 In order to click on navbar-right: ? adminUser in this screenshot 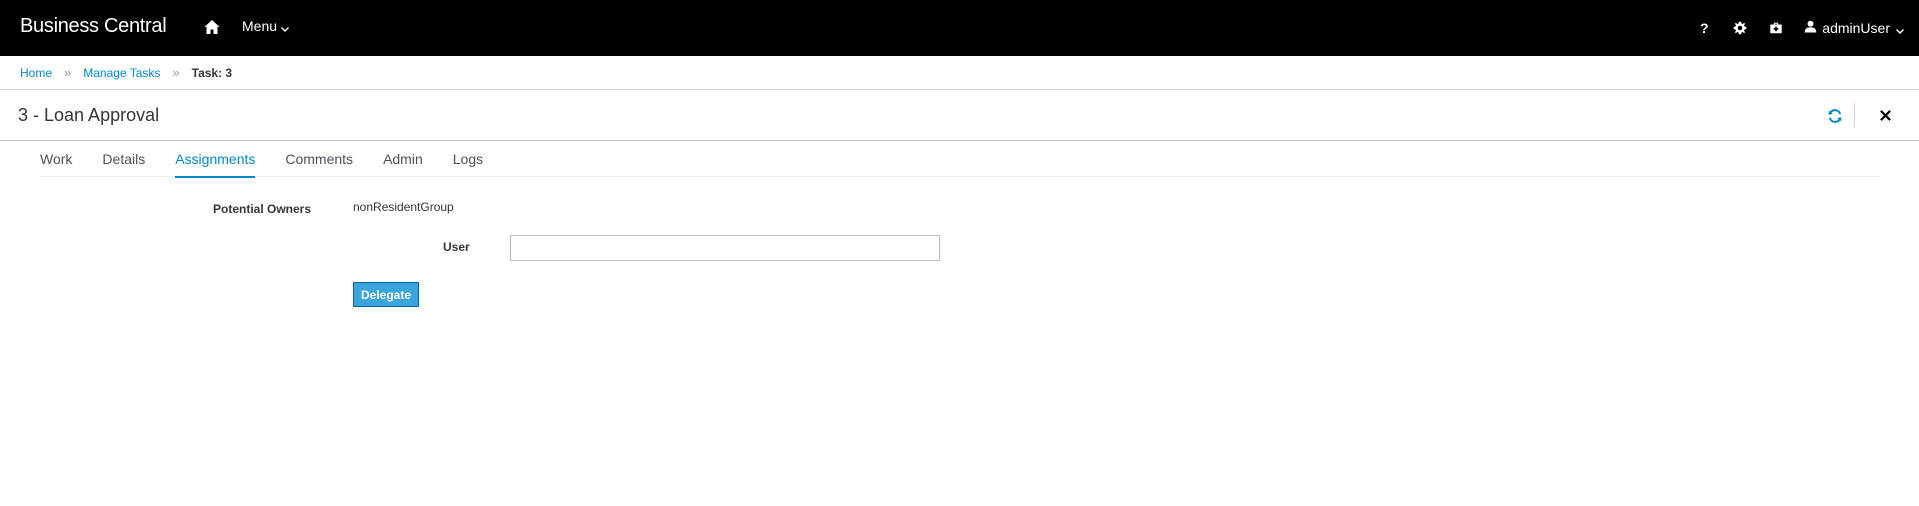, I will do `click(1802, 28)`.